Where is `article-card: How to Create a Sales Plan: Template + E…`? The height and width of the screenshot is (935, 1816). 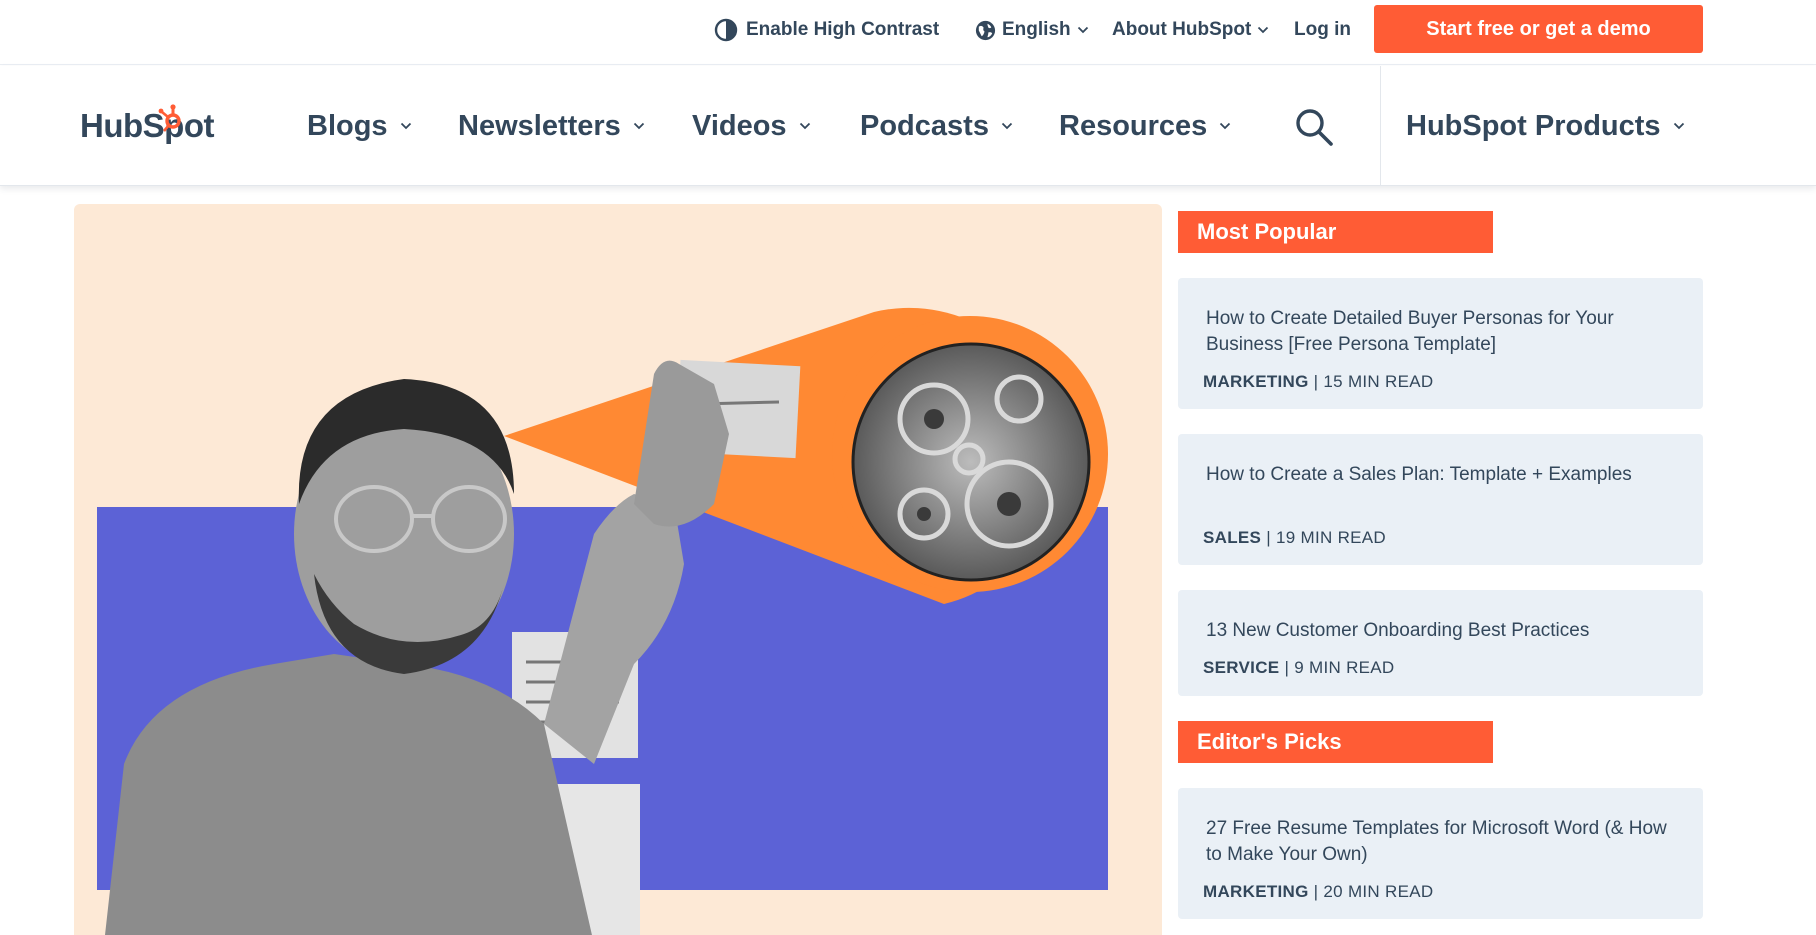
article-card: How to Create a Sales Plan: Template + E… is located at coordinates (1440, 499).